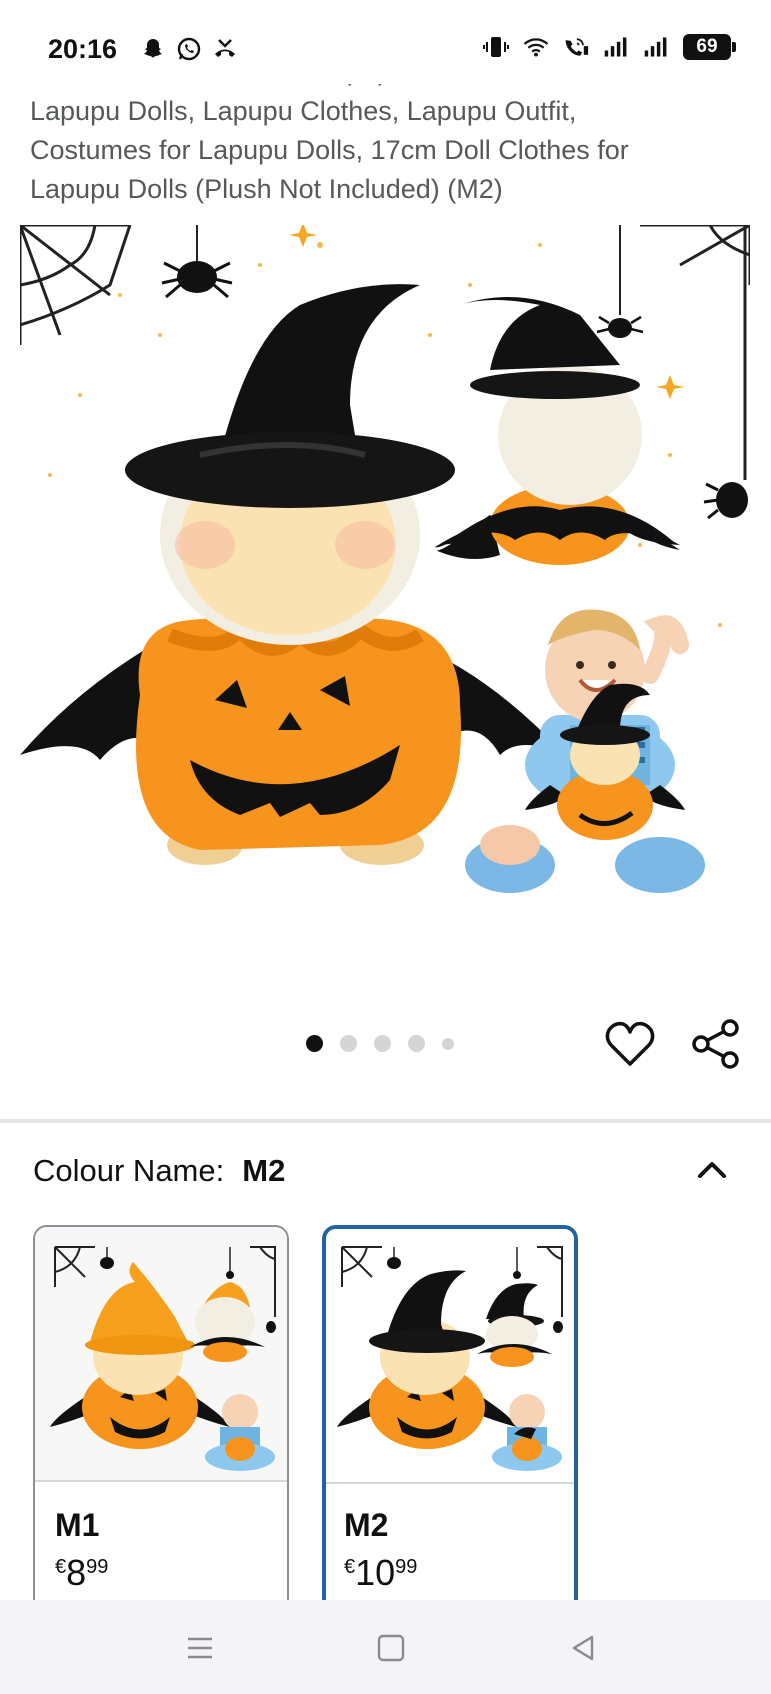  I want to click on battery-indicator: 69, so click(709, 47).